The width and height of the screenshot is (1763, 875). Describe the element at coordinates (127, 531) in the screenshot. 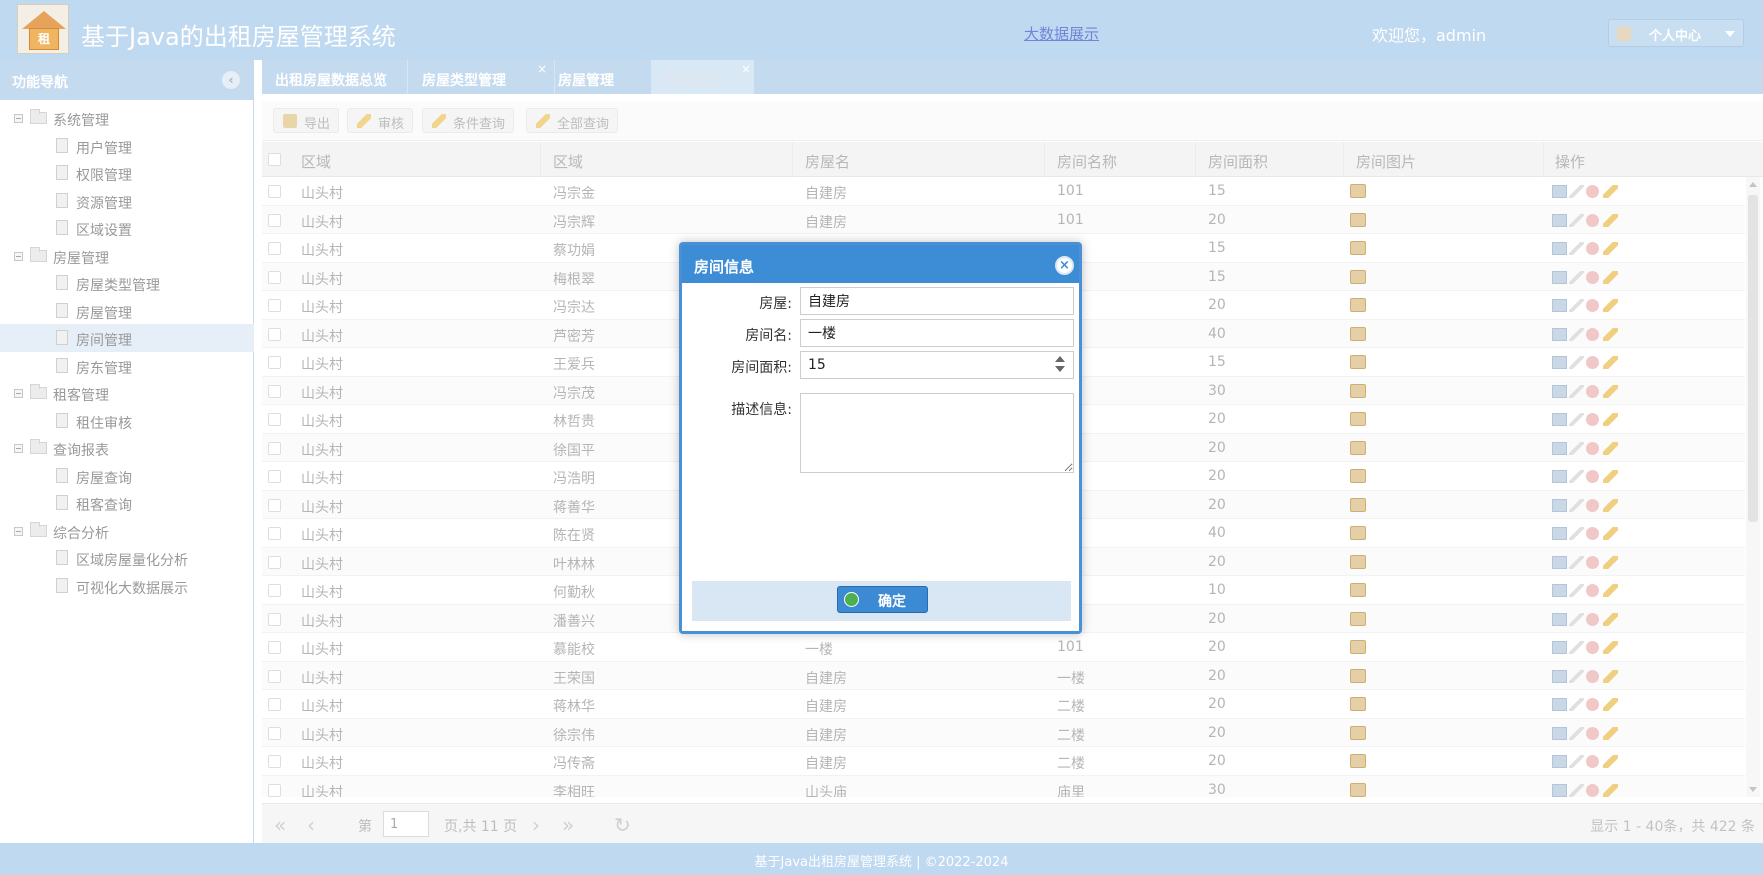

I see `nav-group: 综合分析` at that location.